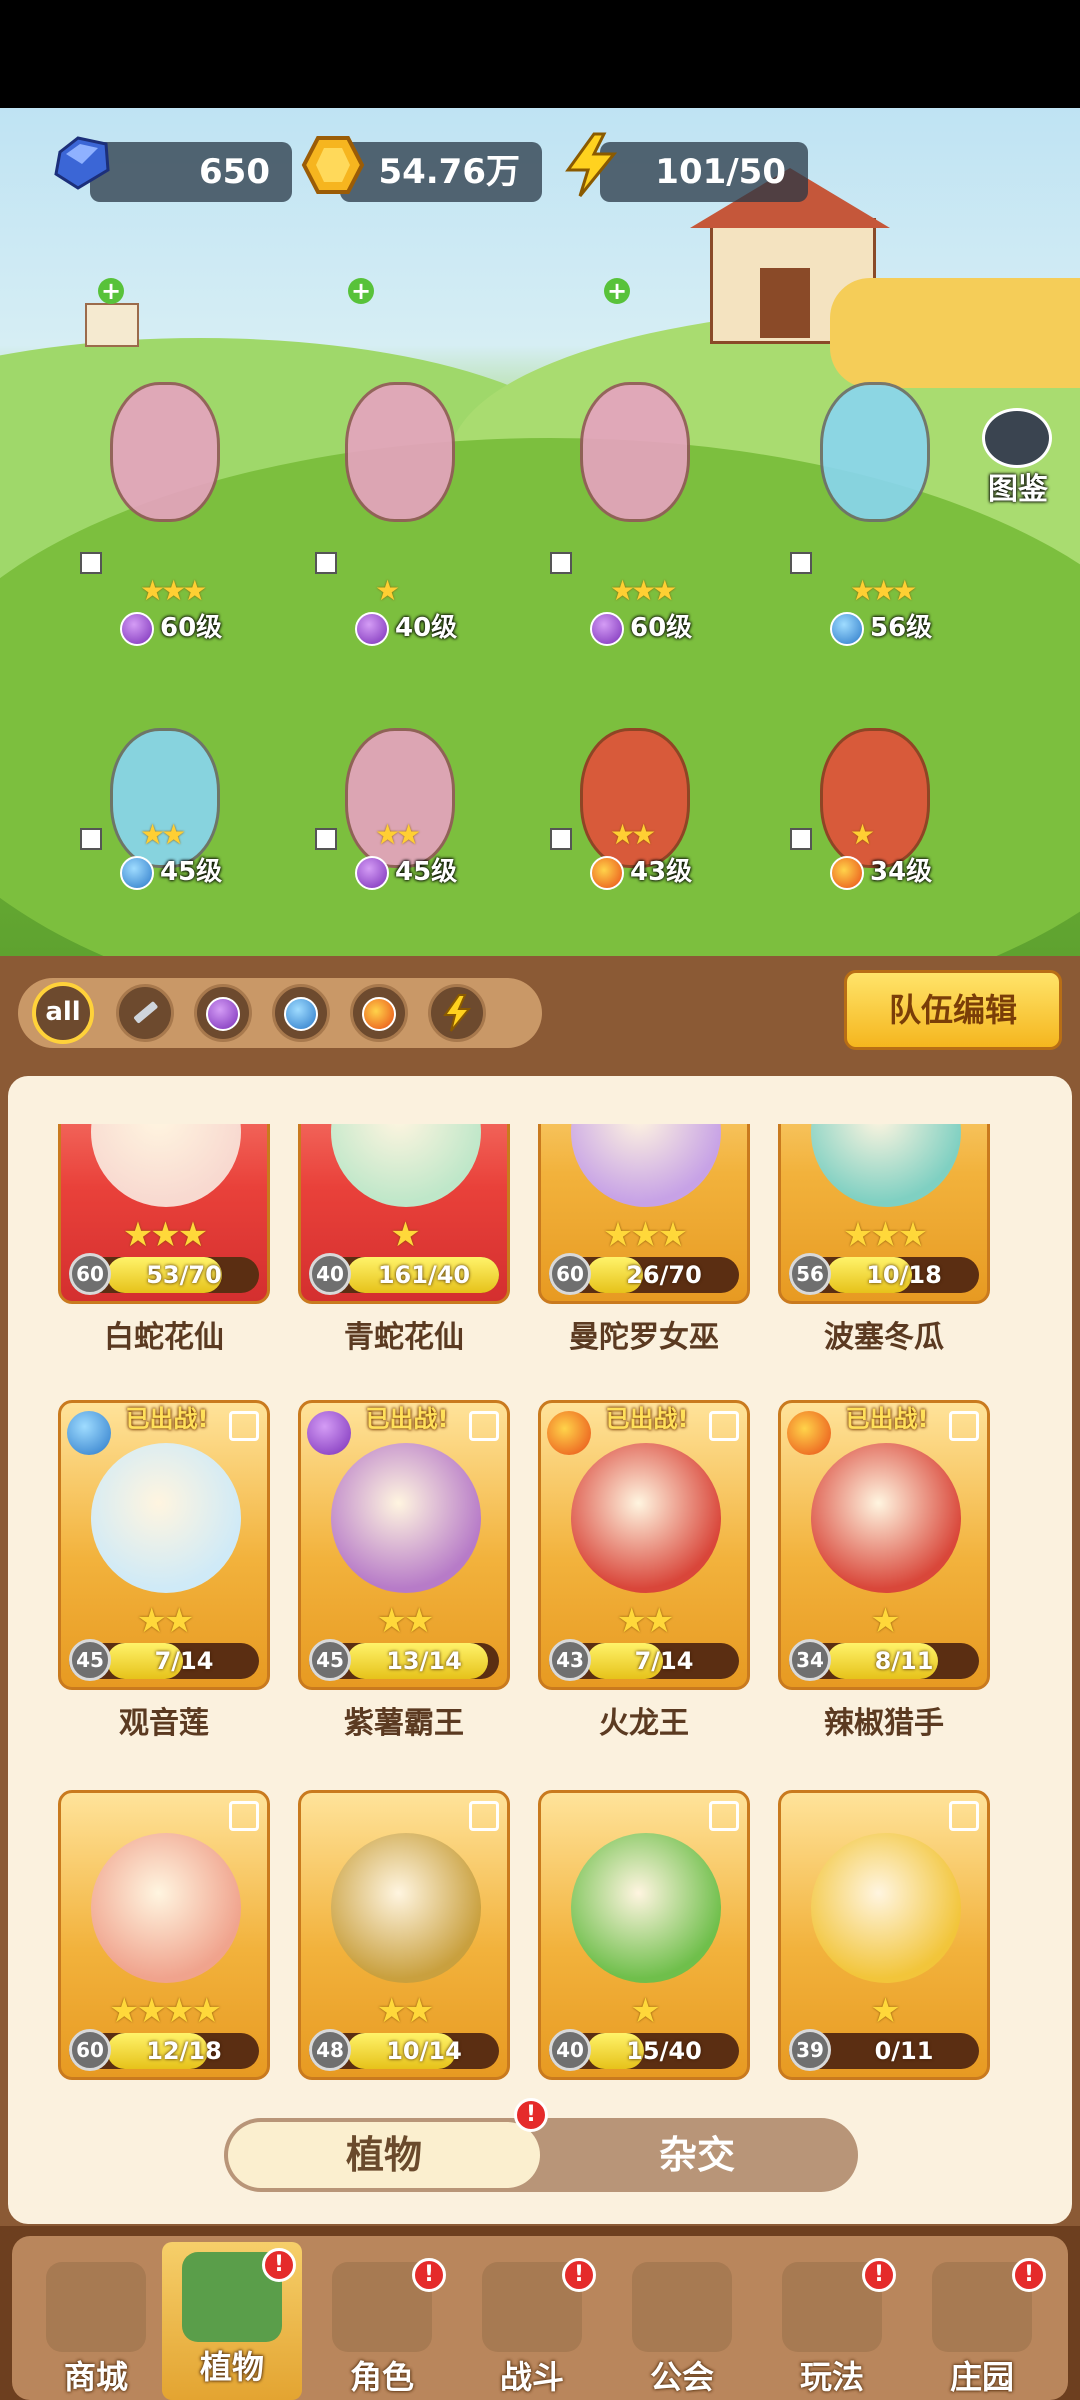  I want to click on card-progress-bar: 39 0/11, so click(884, 2050).